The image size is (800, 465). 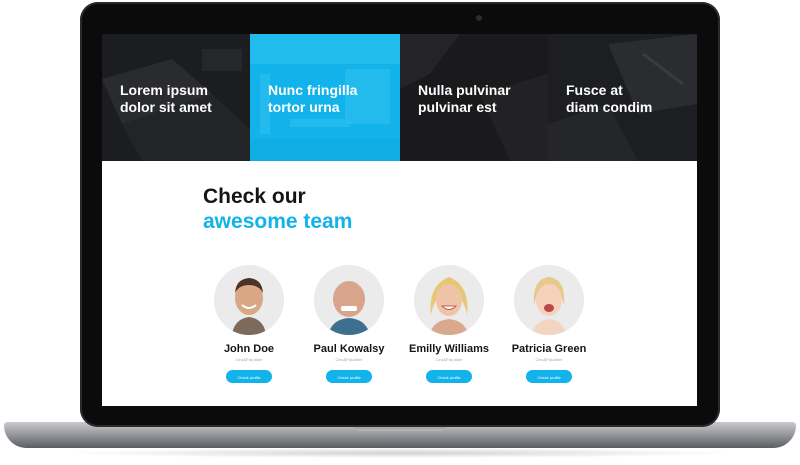 I want to click on team-member-card: John Doe Ceo&Founder Check profile, so click(x=249, y=324).